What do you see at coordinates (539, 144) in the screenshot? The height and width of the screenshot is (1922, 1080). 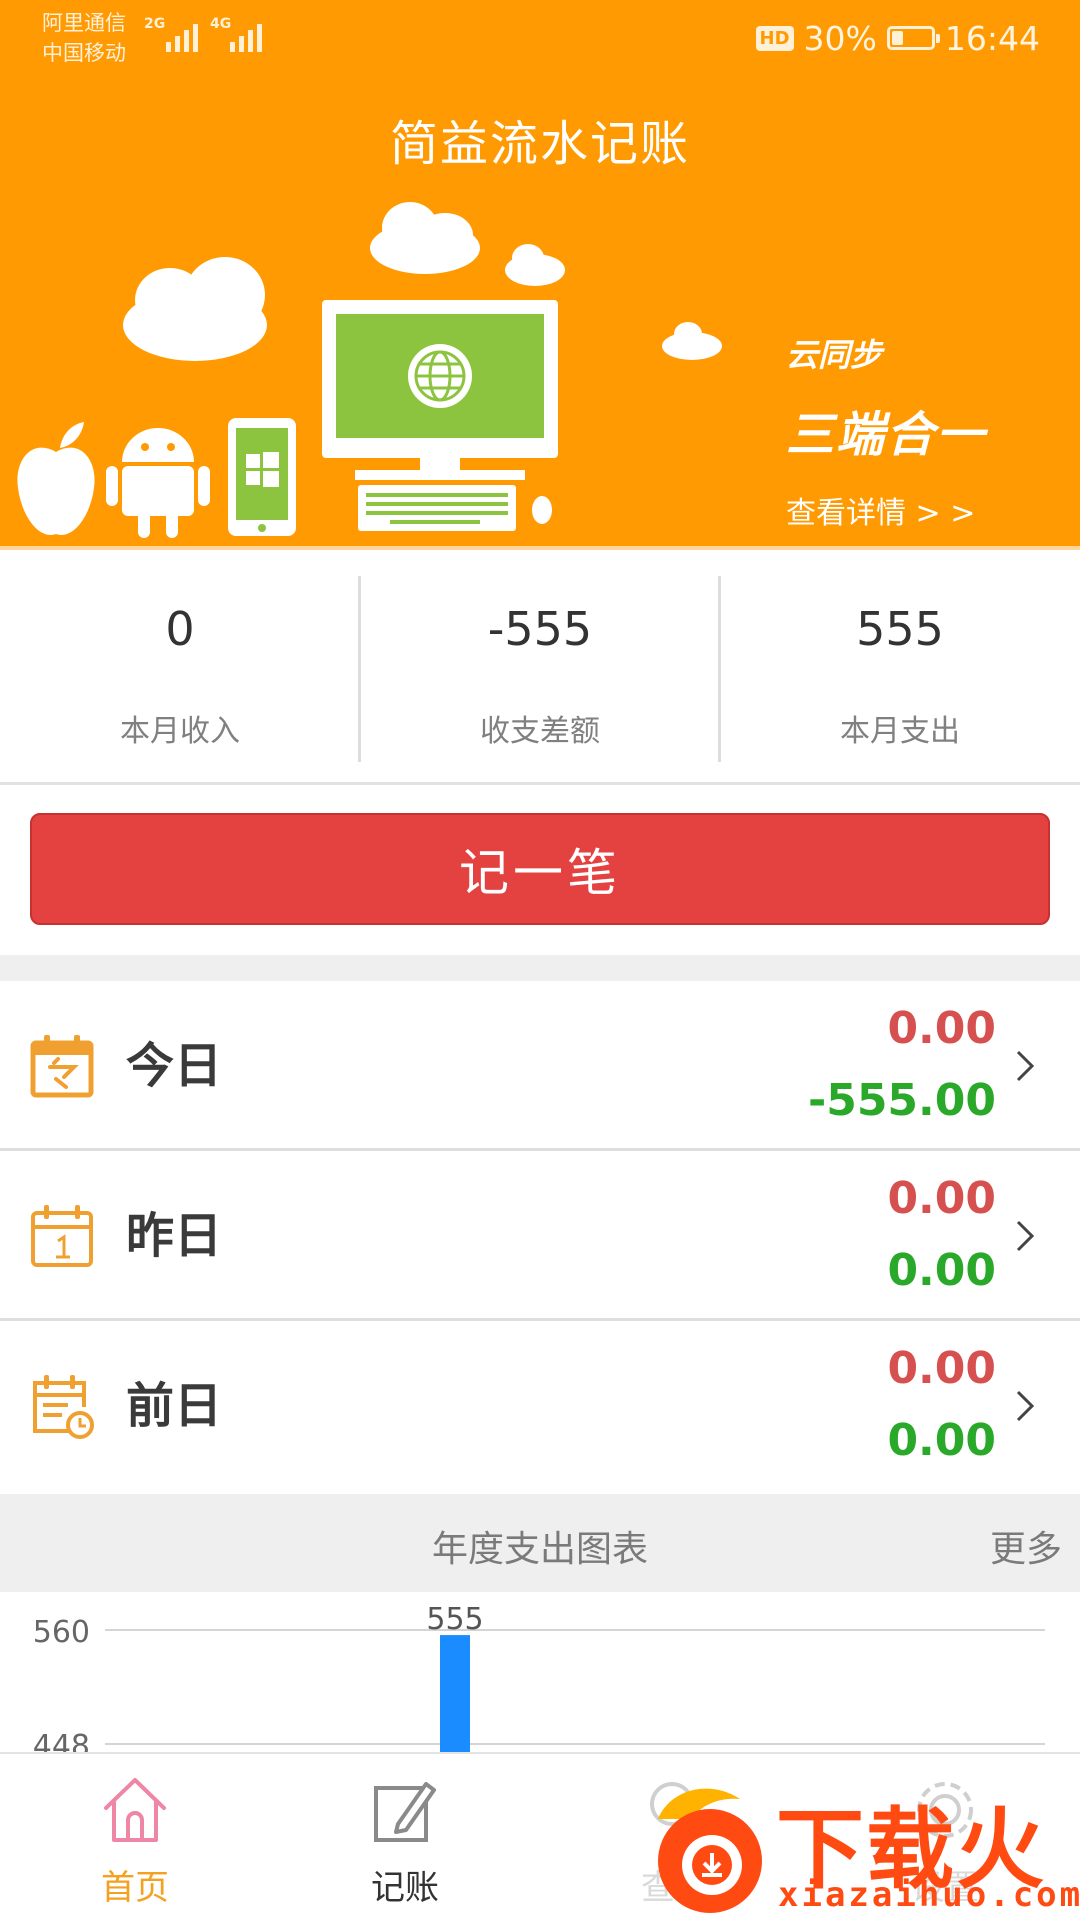 I see `app-title: 简益流水记账` at bounding box center [539, 144].